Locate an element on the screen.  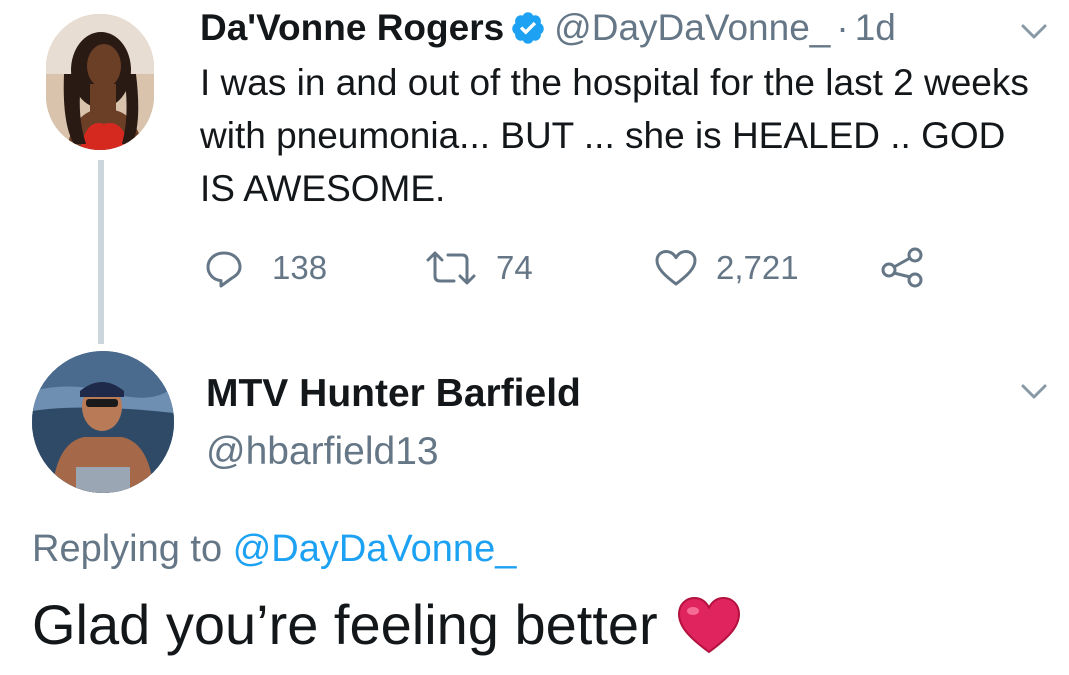
replying-to-label: Replying to is located at coordinates (127, 549).